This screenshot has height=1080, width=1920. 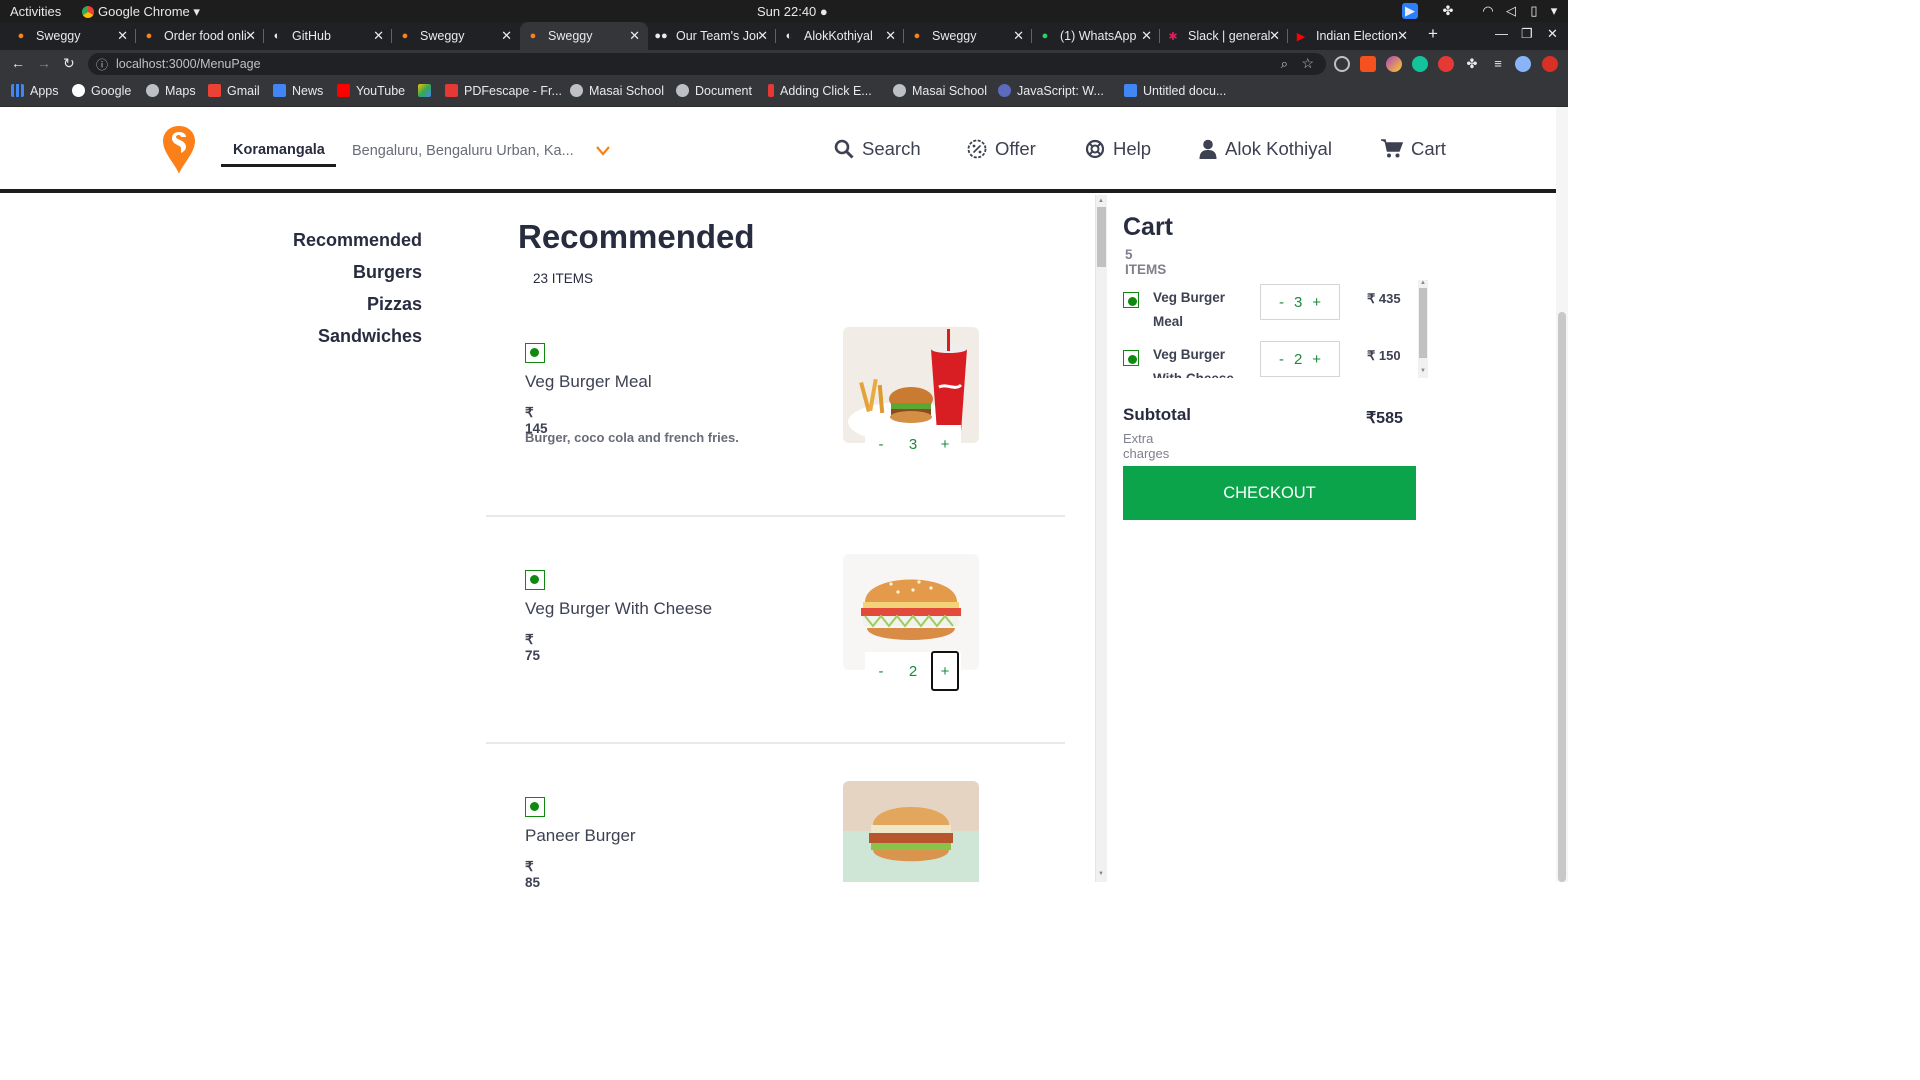 What do you see at coordinates (1550, 64) in the screenshot?
I see `update-alert-icon` at bounding box center [1550, 64].